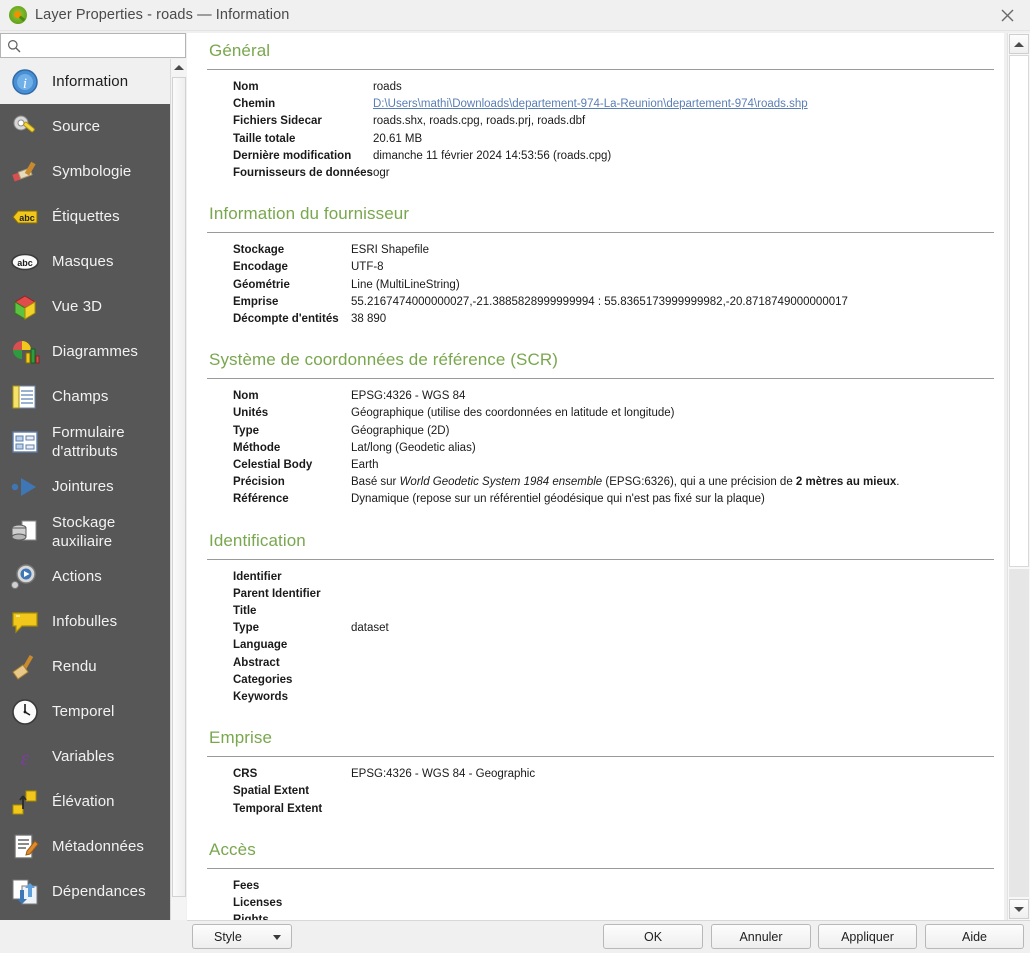 This screenshot has height=953, width=1030. What do you see at coordinates (14, 46) in the screenshot?
I see `search-icon` at bounding box center [14, 46].